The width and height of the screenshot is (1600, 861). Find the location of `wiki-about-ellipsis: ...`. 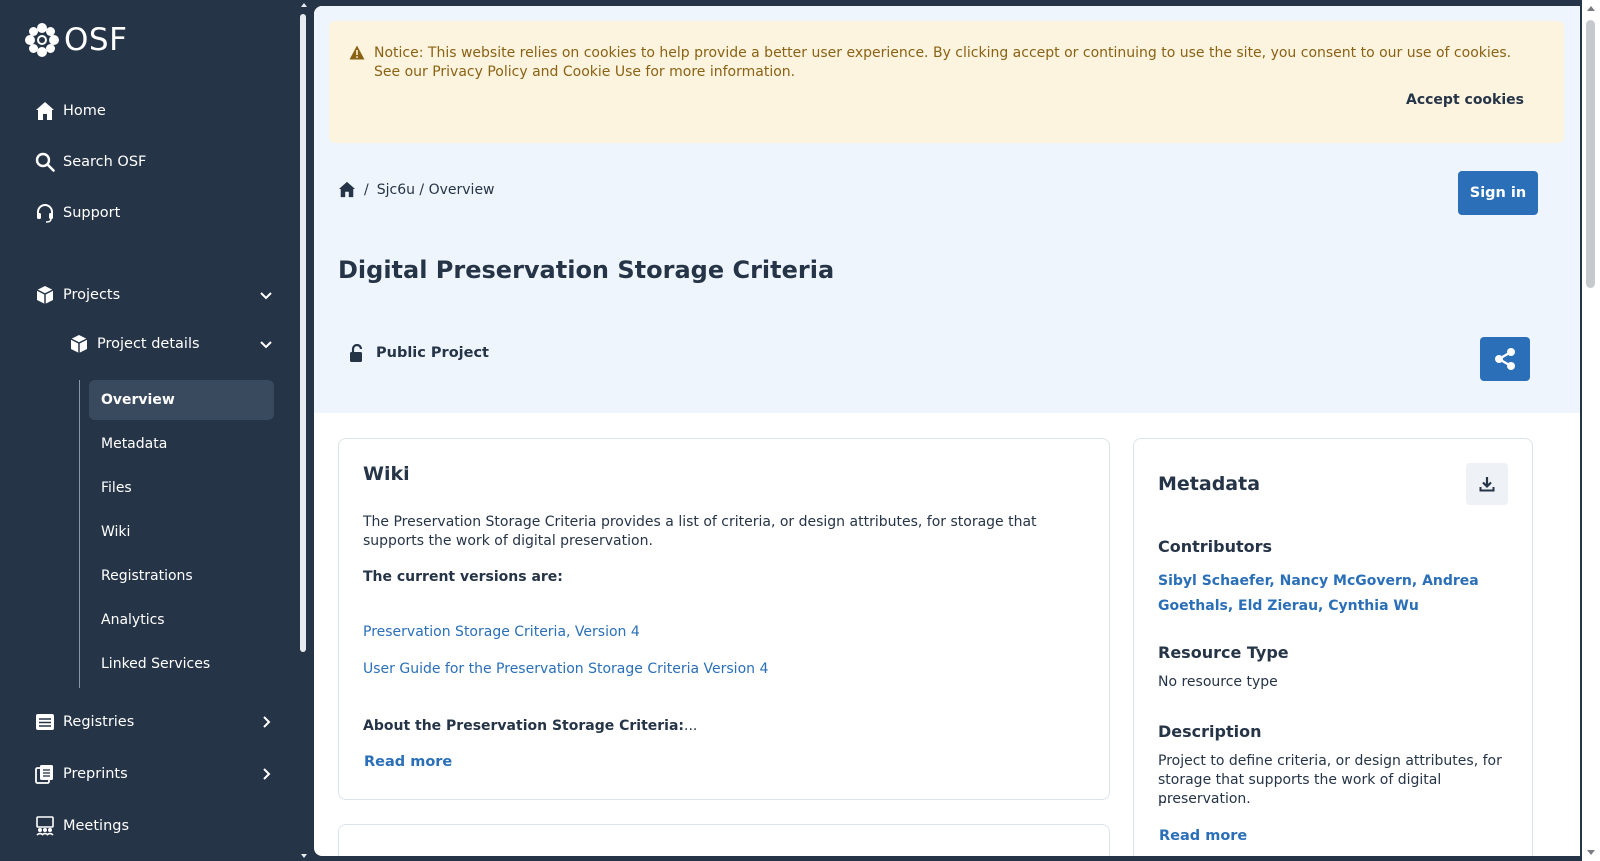

wiki-about-ellipsis: ... is located at coordinates (691, 726).